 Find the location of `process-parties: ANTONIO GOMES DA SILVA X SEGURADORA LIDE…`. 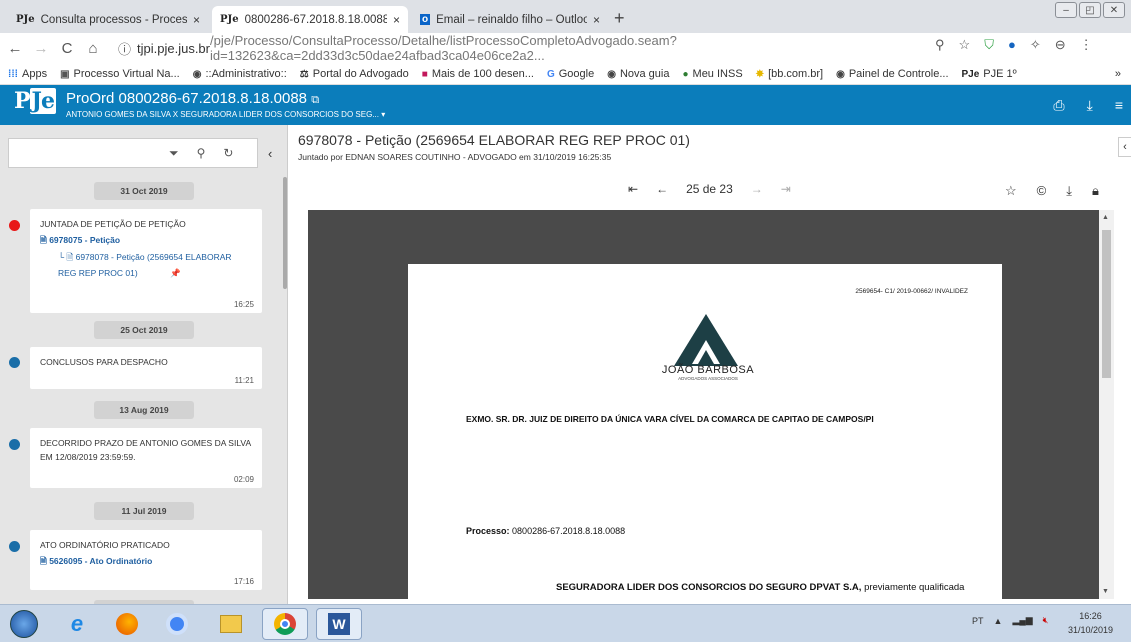

process-parties: ANTONIO GOMES DA SILVA X SEGURADORA LIDE… is located at coordinates (225, 114).